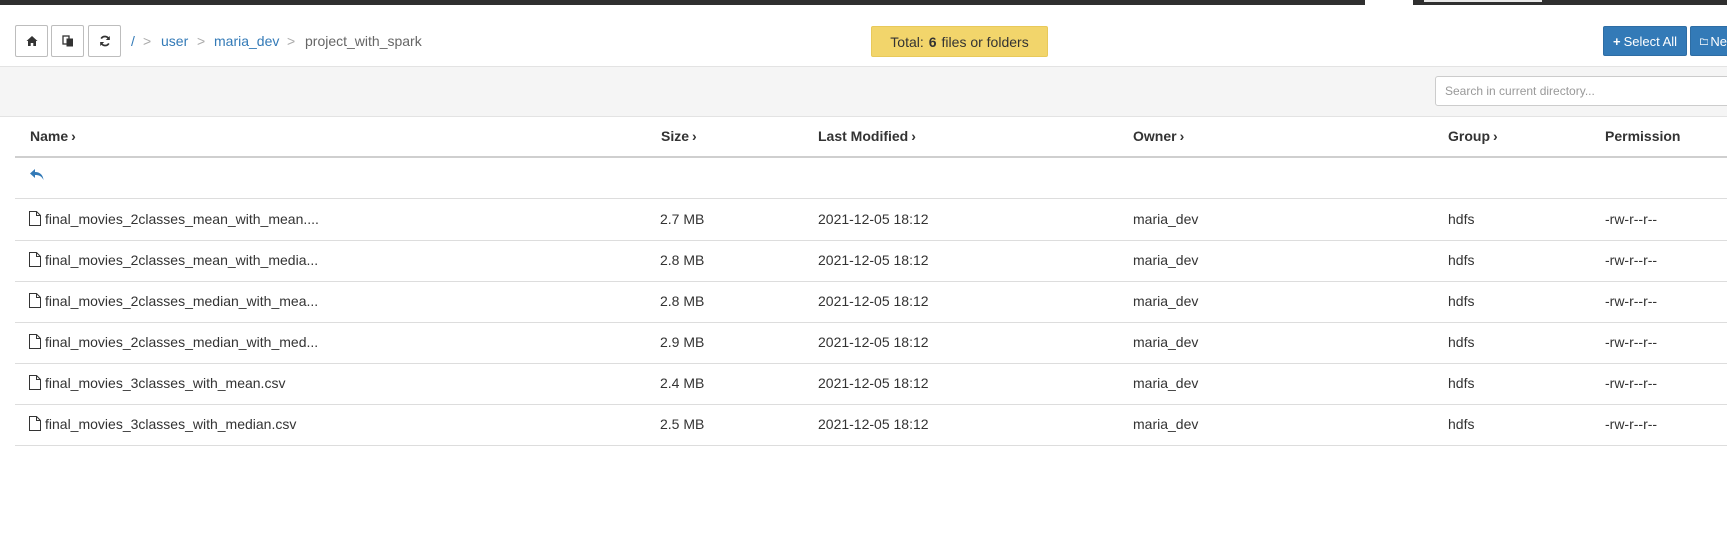  I want to click on home-button, so click(31, 41).